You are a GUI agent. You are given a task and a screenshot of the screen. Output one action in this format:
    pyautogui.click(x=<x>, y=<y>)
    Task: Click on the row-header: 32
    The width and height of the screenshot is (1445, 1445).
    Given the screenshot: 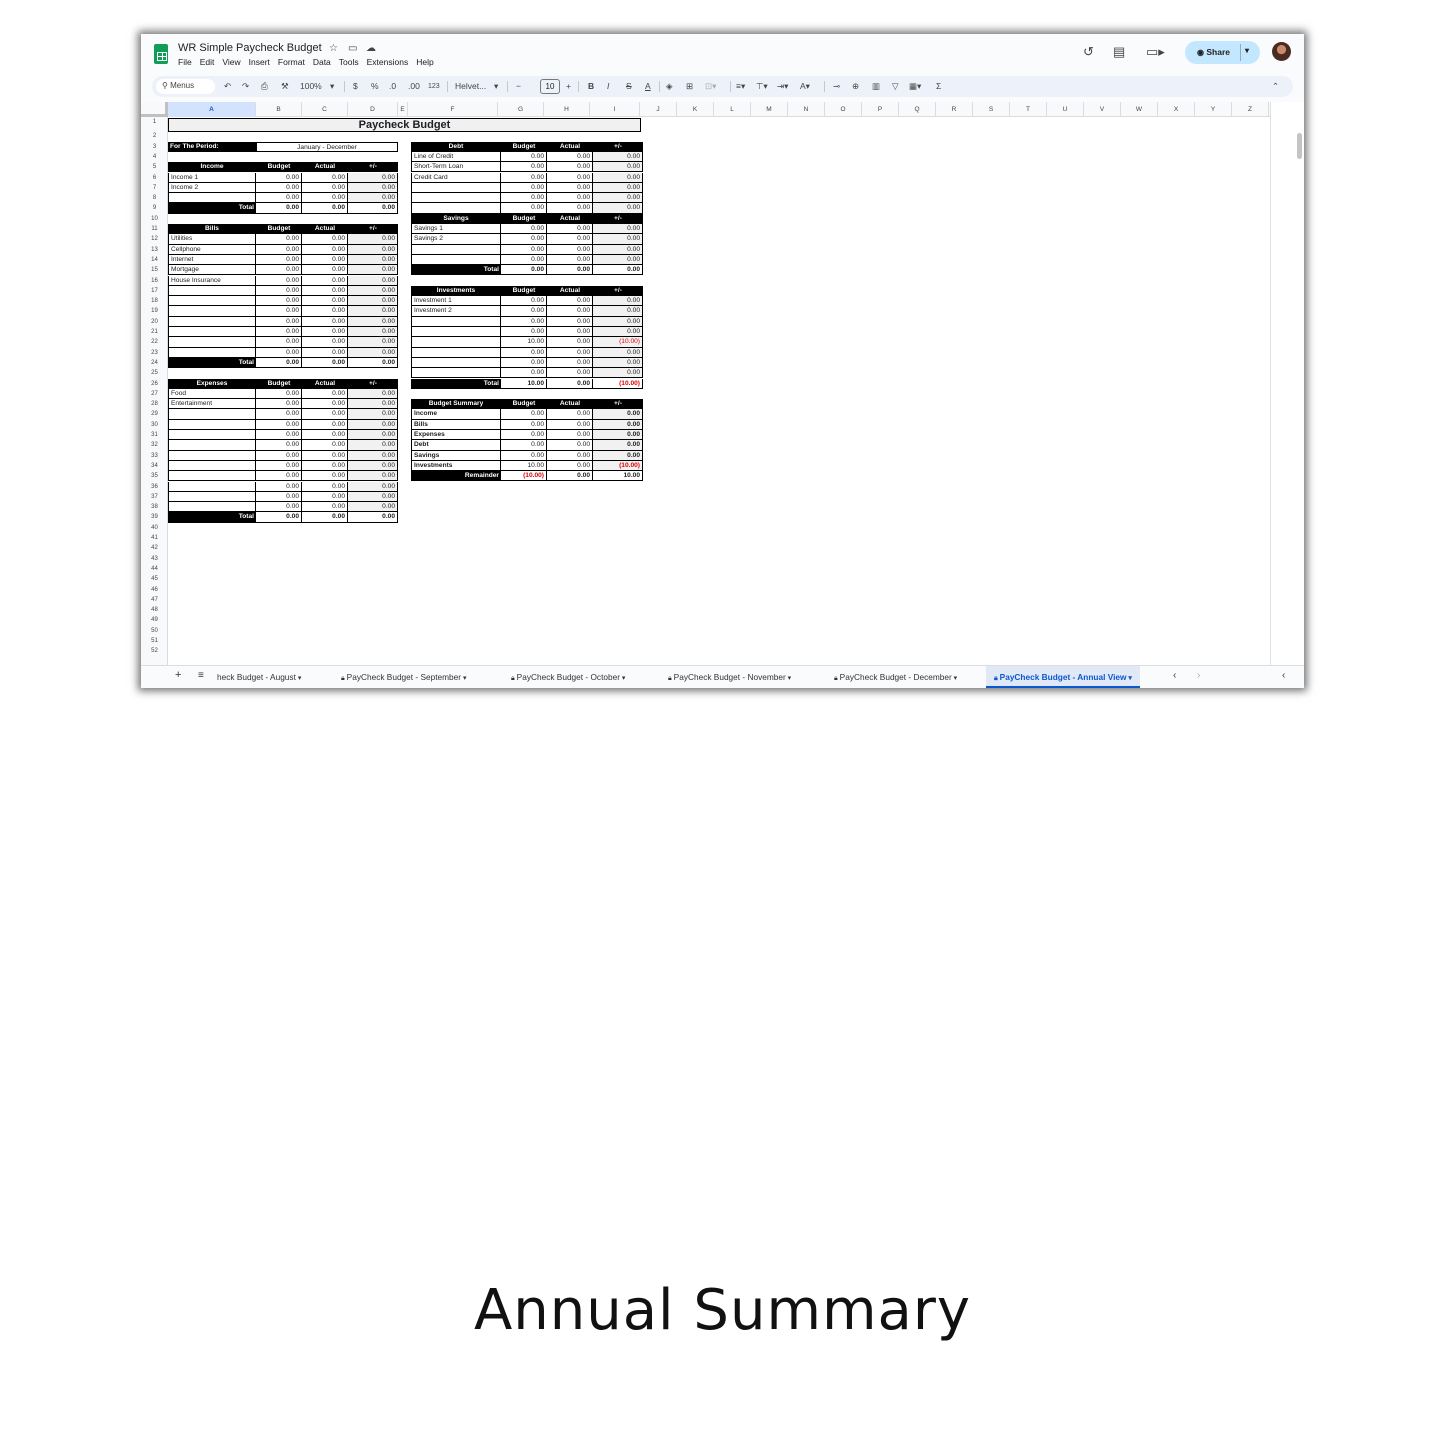 What is the action you would take?
    pyautogui.click(x=154, y=445)
    